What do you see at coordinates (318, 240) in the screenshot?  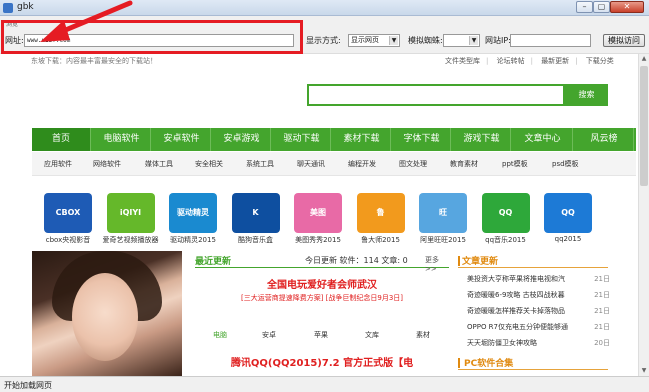 I see `app-caption: 美图秀秀2015` at bounding box center [318, 240].